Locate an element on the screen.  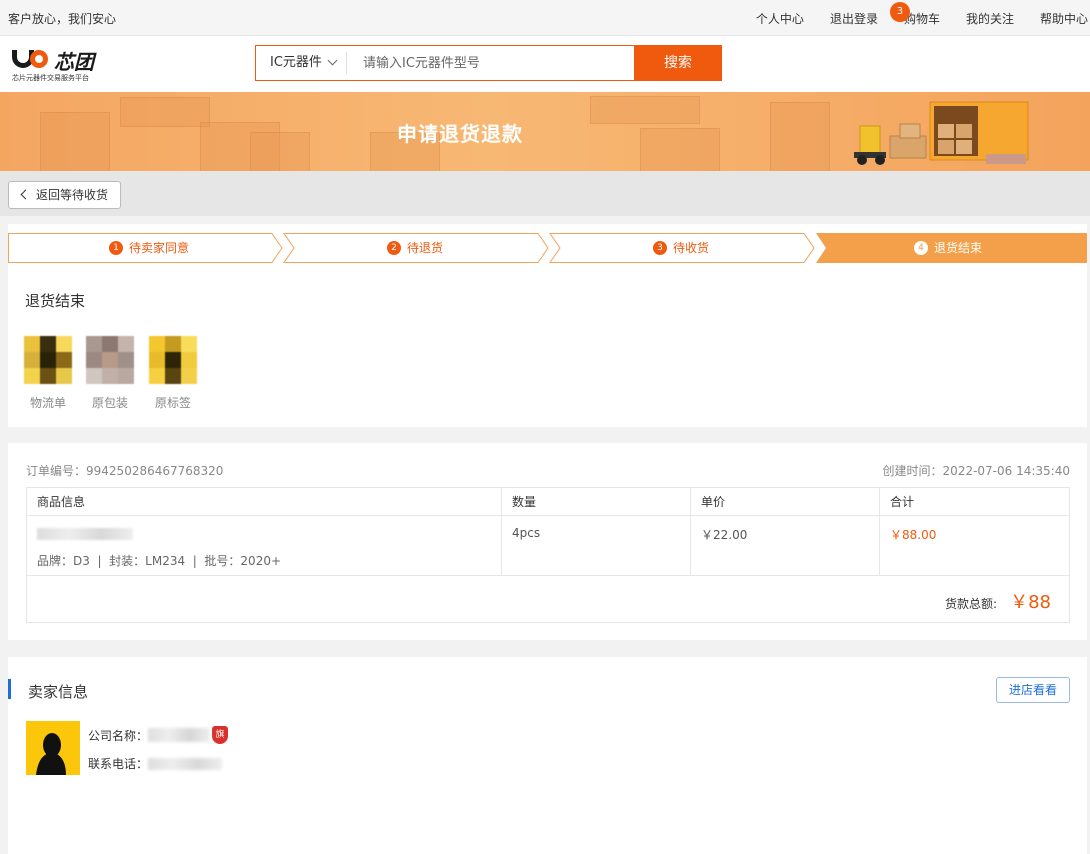
created-time-label: 创建时间： is located at coordinates (912, 471).